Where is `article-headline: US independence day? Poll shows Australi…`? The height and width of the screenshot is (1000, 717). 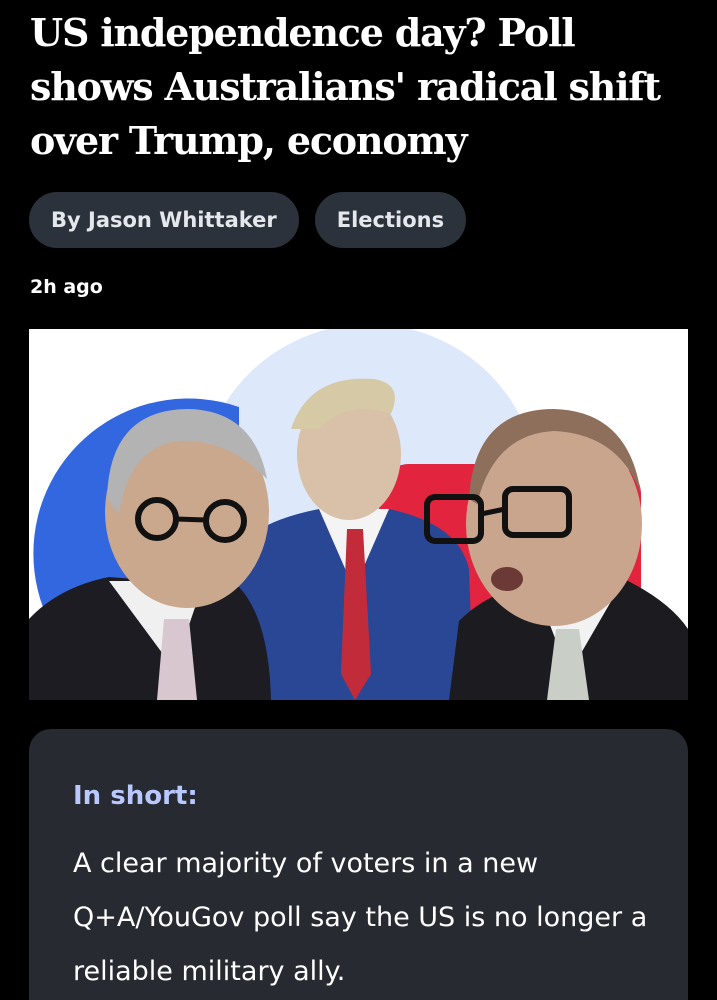 article-headline: US independence day? Poll shows Australi… is located at coordinates (345, 86).